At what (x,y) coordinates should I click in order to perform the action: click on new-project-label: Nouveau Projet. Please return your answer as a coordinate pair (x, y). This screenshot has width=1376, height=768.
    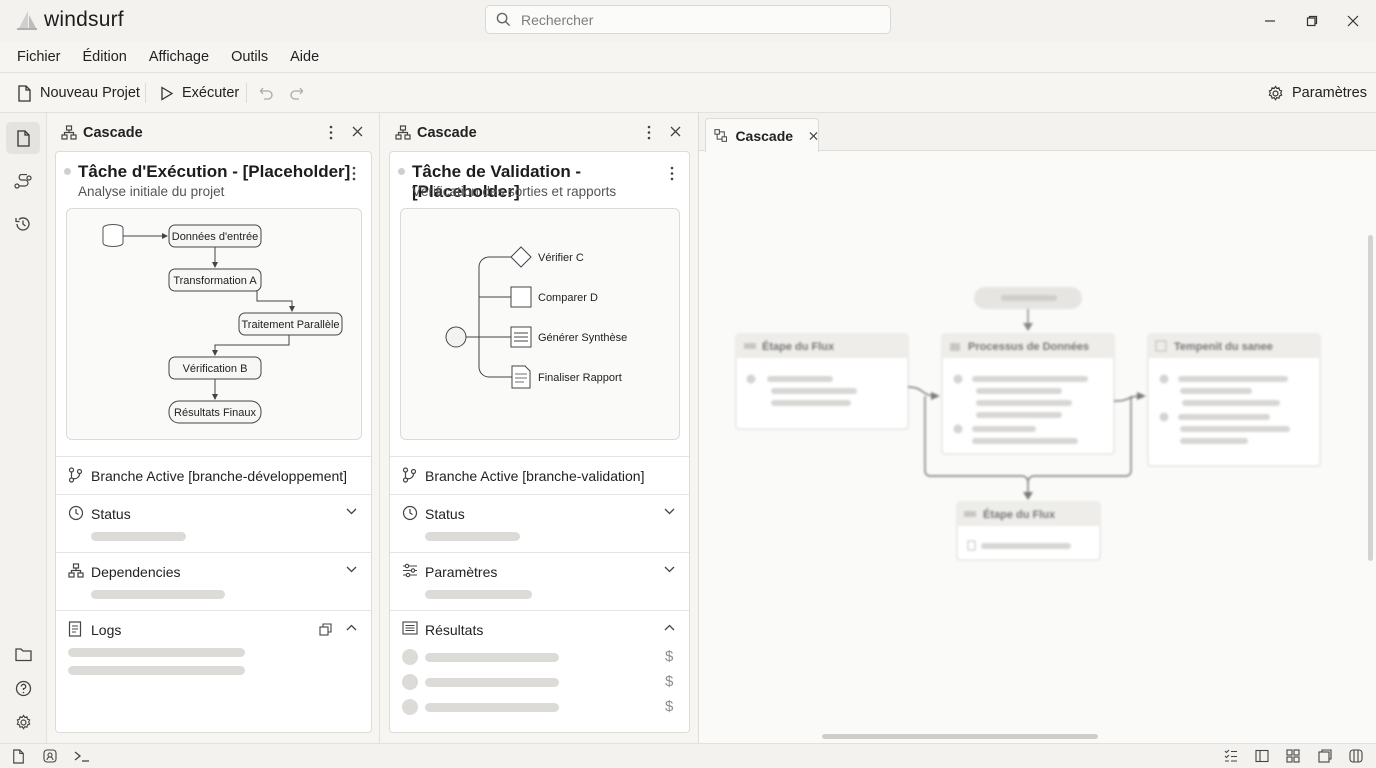
    Looking at the image, I should click on (90, 93).